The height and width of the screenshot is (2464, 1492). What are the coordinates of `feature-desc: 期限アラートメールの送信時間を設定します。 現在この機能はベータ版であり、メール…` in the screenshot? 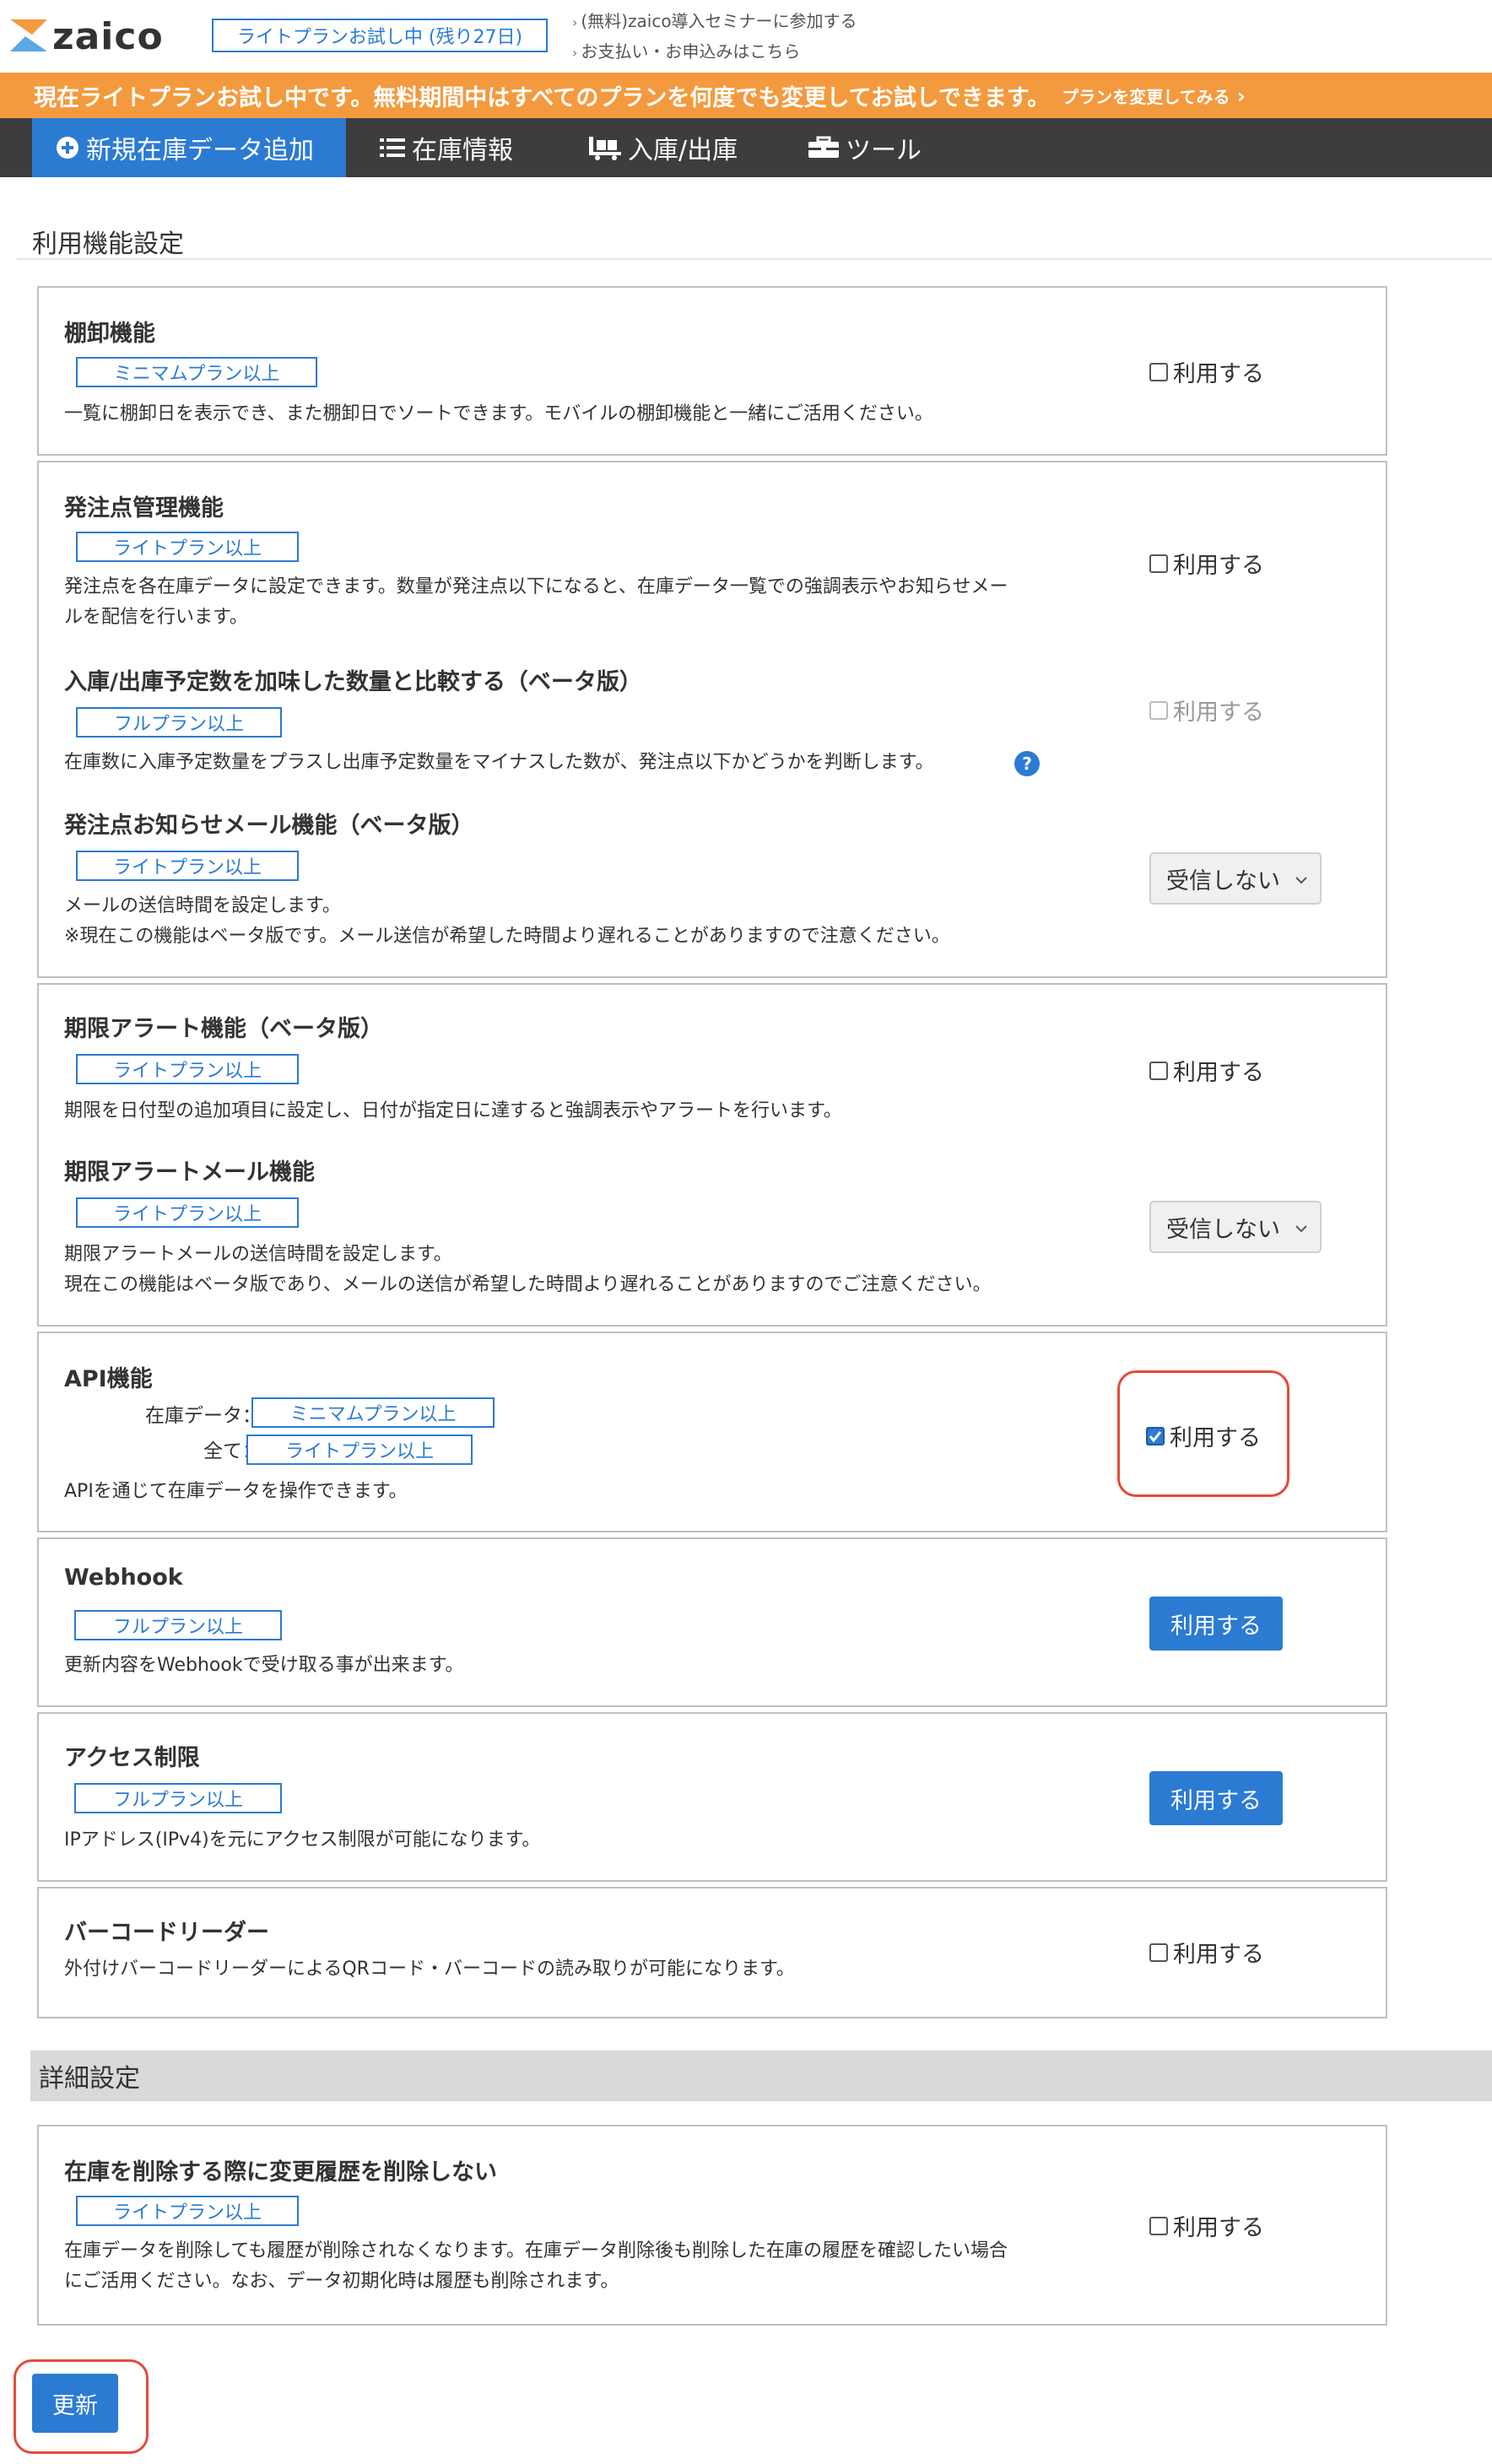 It's located at (527, 1270).